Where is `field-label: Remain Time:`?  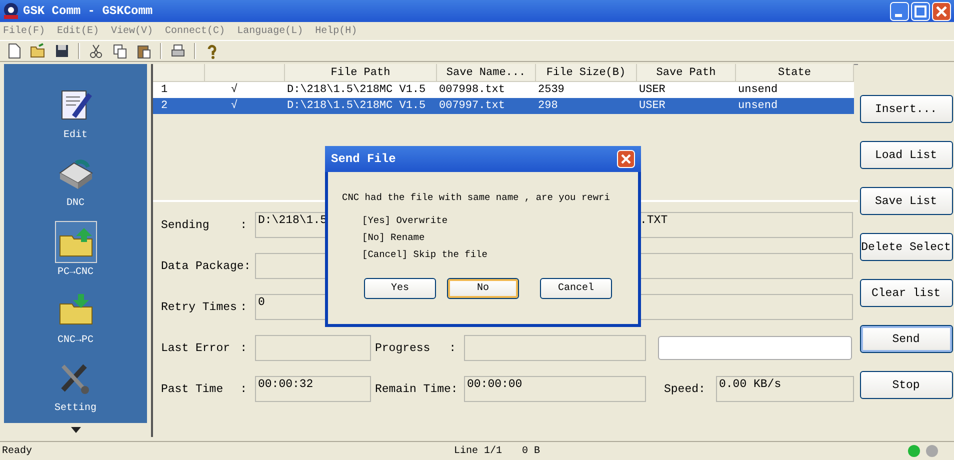
field-label: Remain Time: is located at coordinates (416, 389).